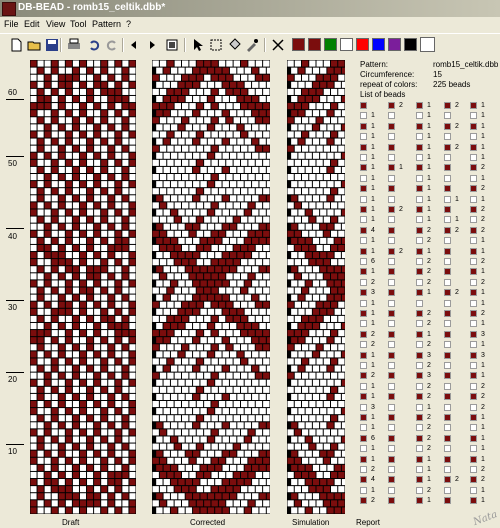 The width and height of the screenshot is (500, 528). I want to click on fill-icon, so click(234, 45).